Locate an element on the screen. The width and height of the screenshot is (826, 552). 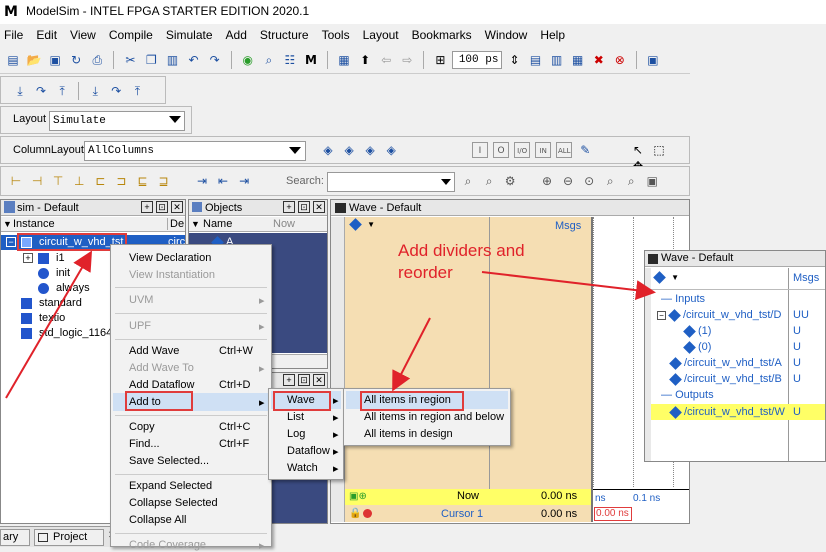
zoom-last-icon: ⌕ is located at coordinates (631, 181).